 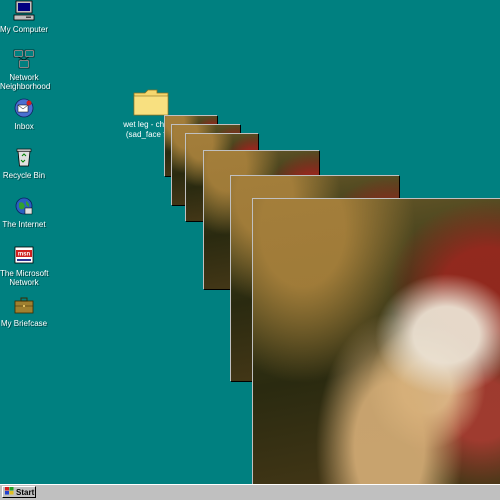 I want to click on folder-icon, so click(x=151, y=102).